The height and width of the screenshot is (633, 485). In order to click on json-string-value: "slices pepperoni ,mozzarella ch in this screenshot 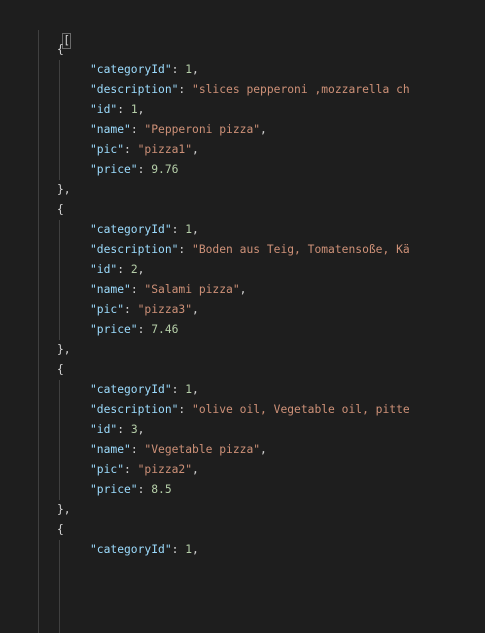, I will do `click(301, 89)`.